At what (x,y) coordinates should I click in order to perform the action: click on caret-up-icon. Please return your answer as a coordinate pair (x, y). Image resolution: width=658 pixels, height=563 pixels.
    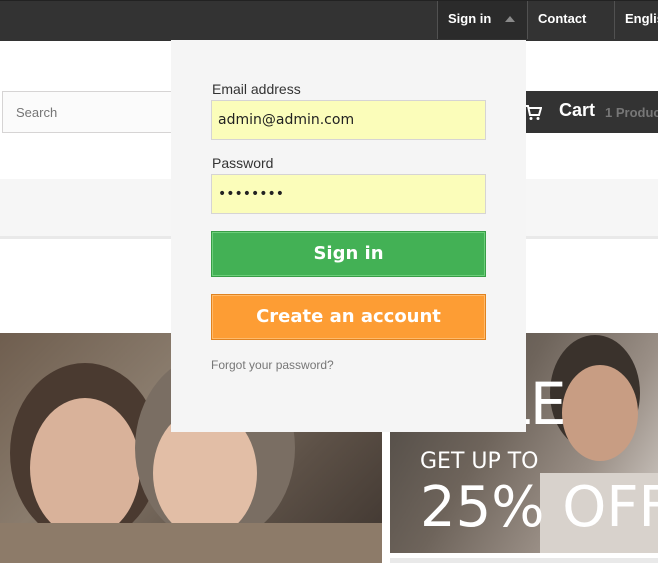
    Looking at the image, I should click on (510, 19).